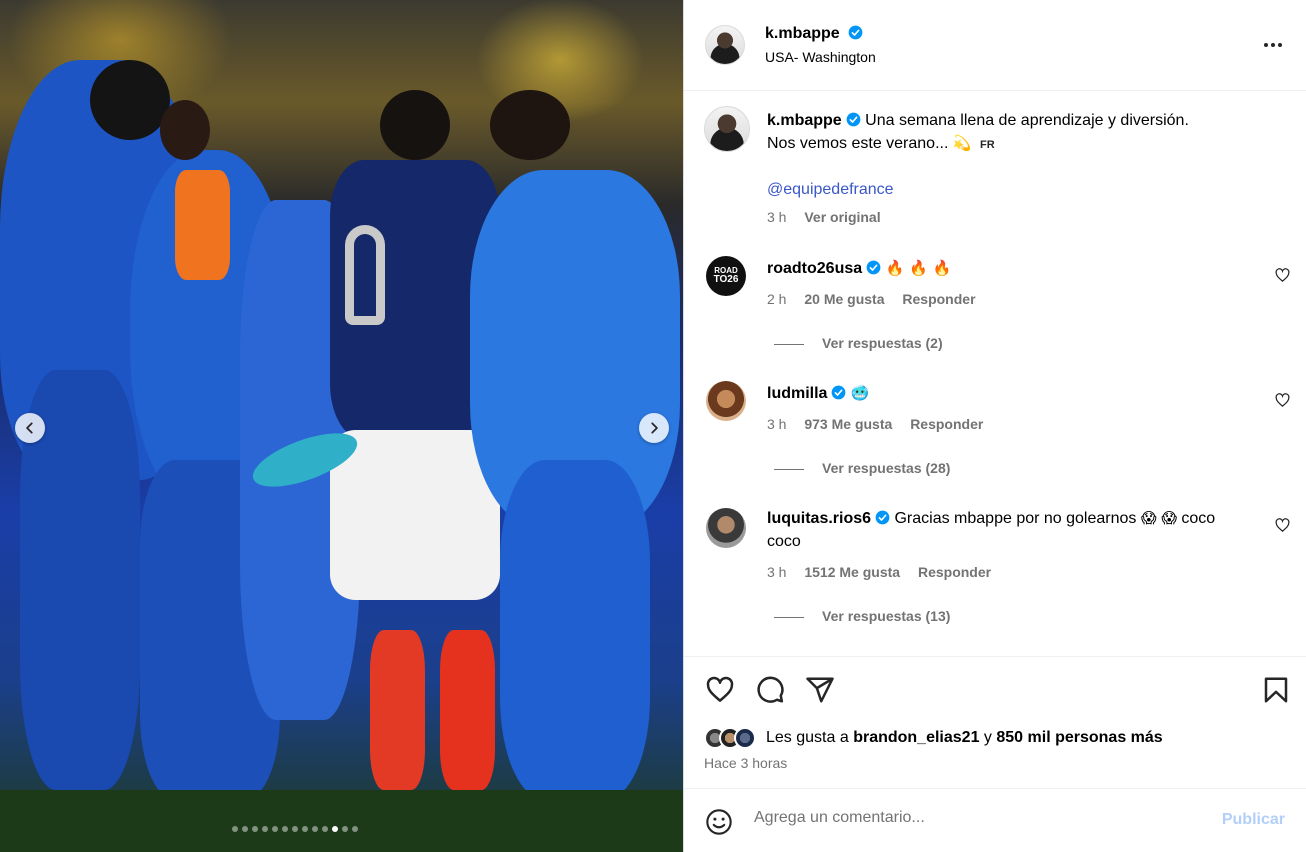 This screenshot has width=1306, height=852. I want to click on comment-time: 2 h, so click(776, 299).